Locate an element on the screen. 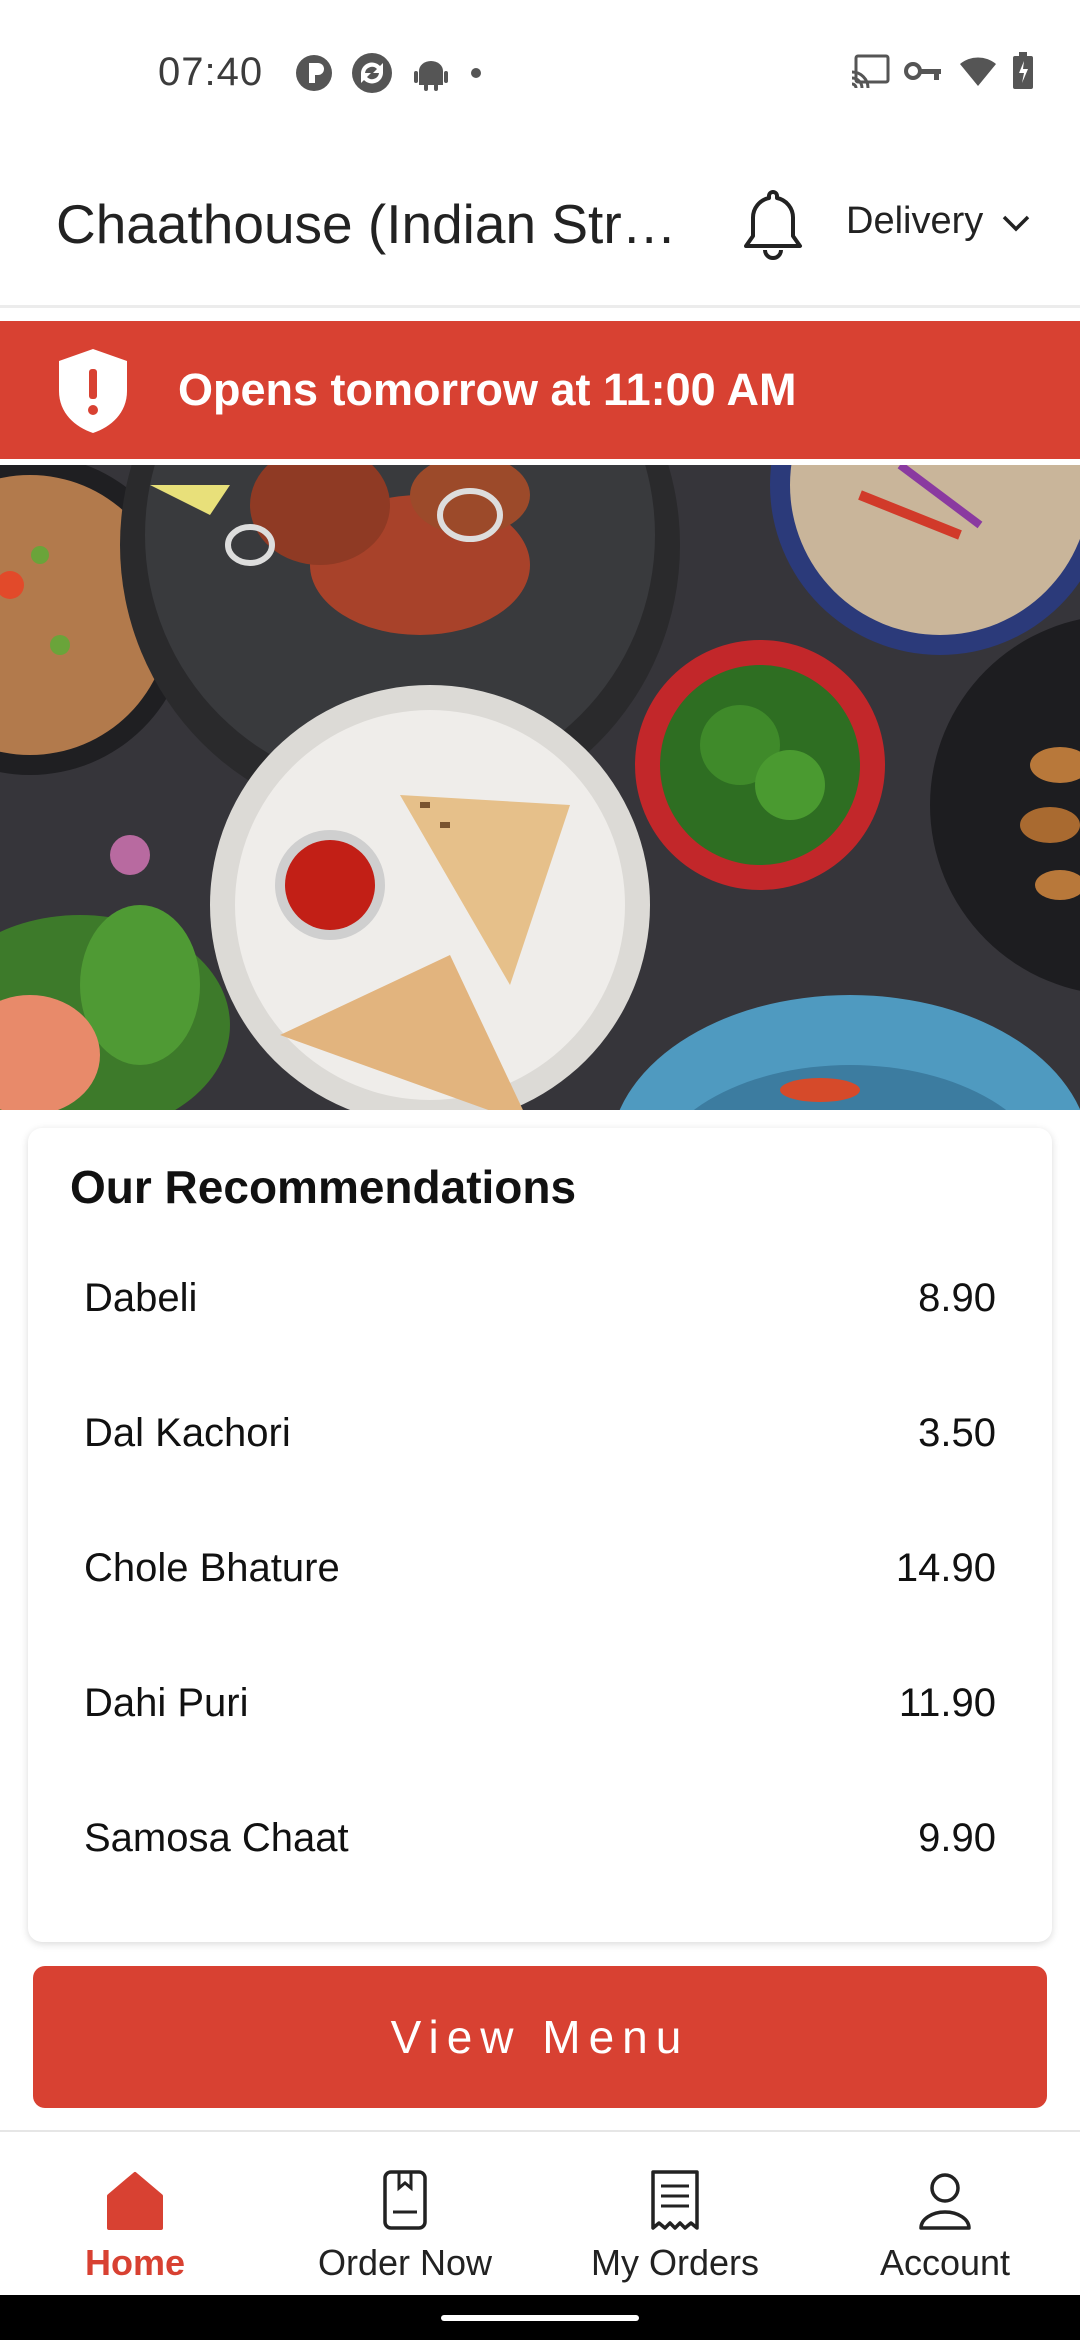 The width and height of the screenshot is (1080, 2340). list-item: Chole Bhature 14.90 is located at coordinates (540, 1585).